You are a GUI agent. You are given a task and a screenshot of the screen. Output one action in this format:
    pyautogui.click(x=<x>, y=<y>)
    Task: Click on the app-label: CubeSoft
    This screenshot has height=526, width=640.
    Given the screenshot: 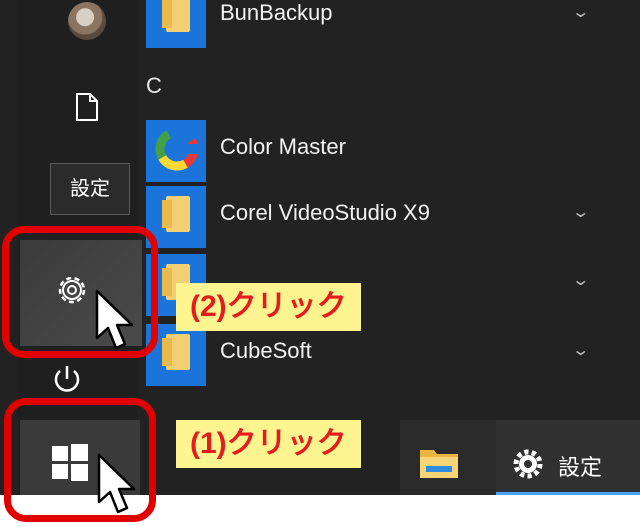 What is the action you would take?
    pyautogui.click(x=266, y=350)
    